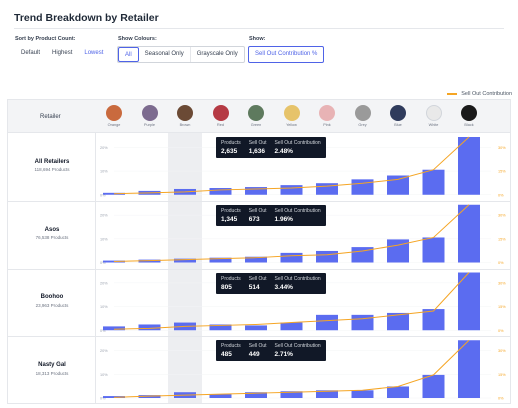  What do you see at coordinates (291, 125) in the screenshot?
I see `swatch-label-yellow: Yellow` at bounding box center [291, 125].